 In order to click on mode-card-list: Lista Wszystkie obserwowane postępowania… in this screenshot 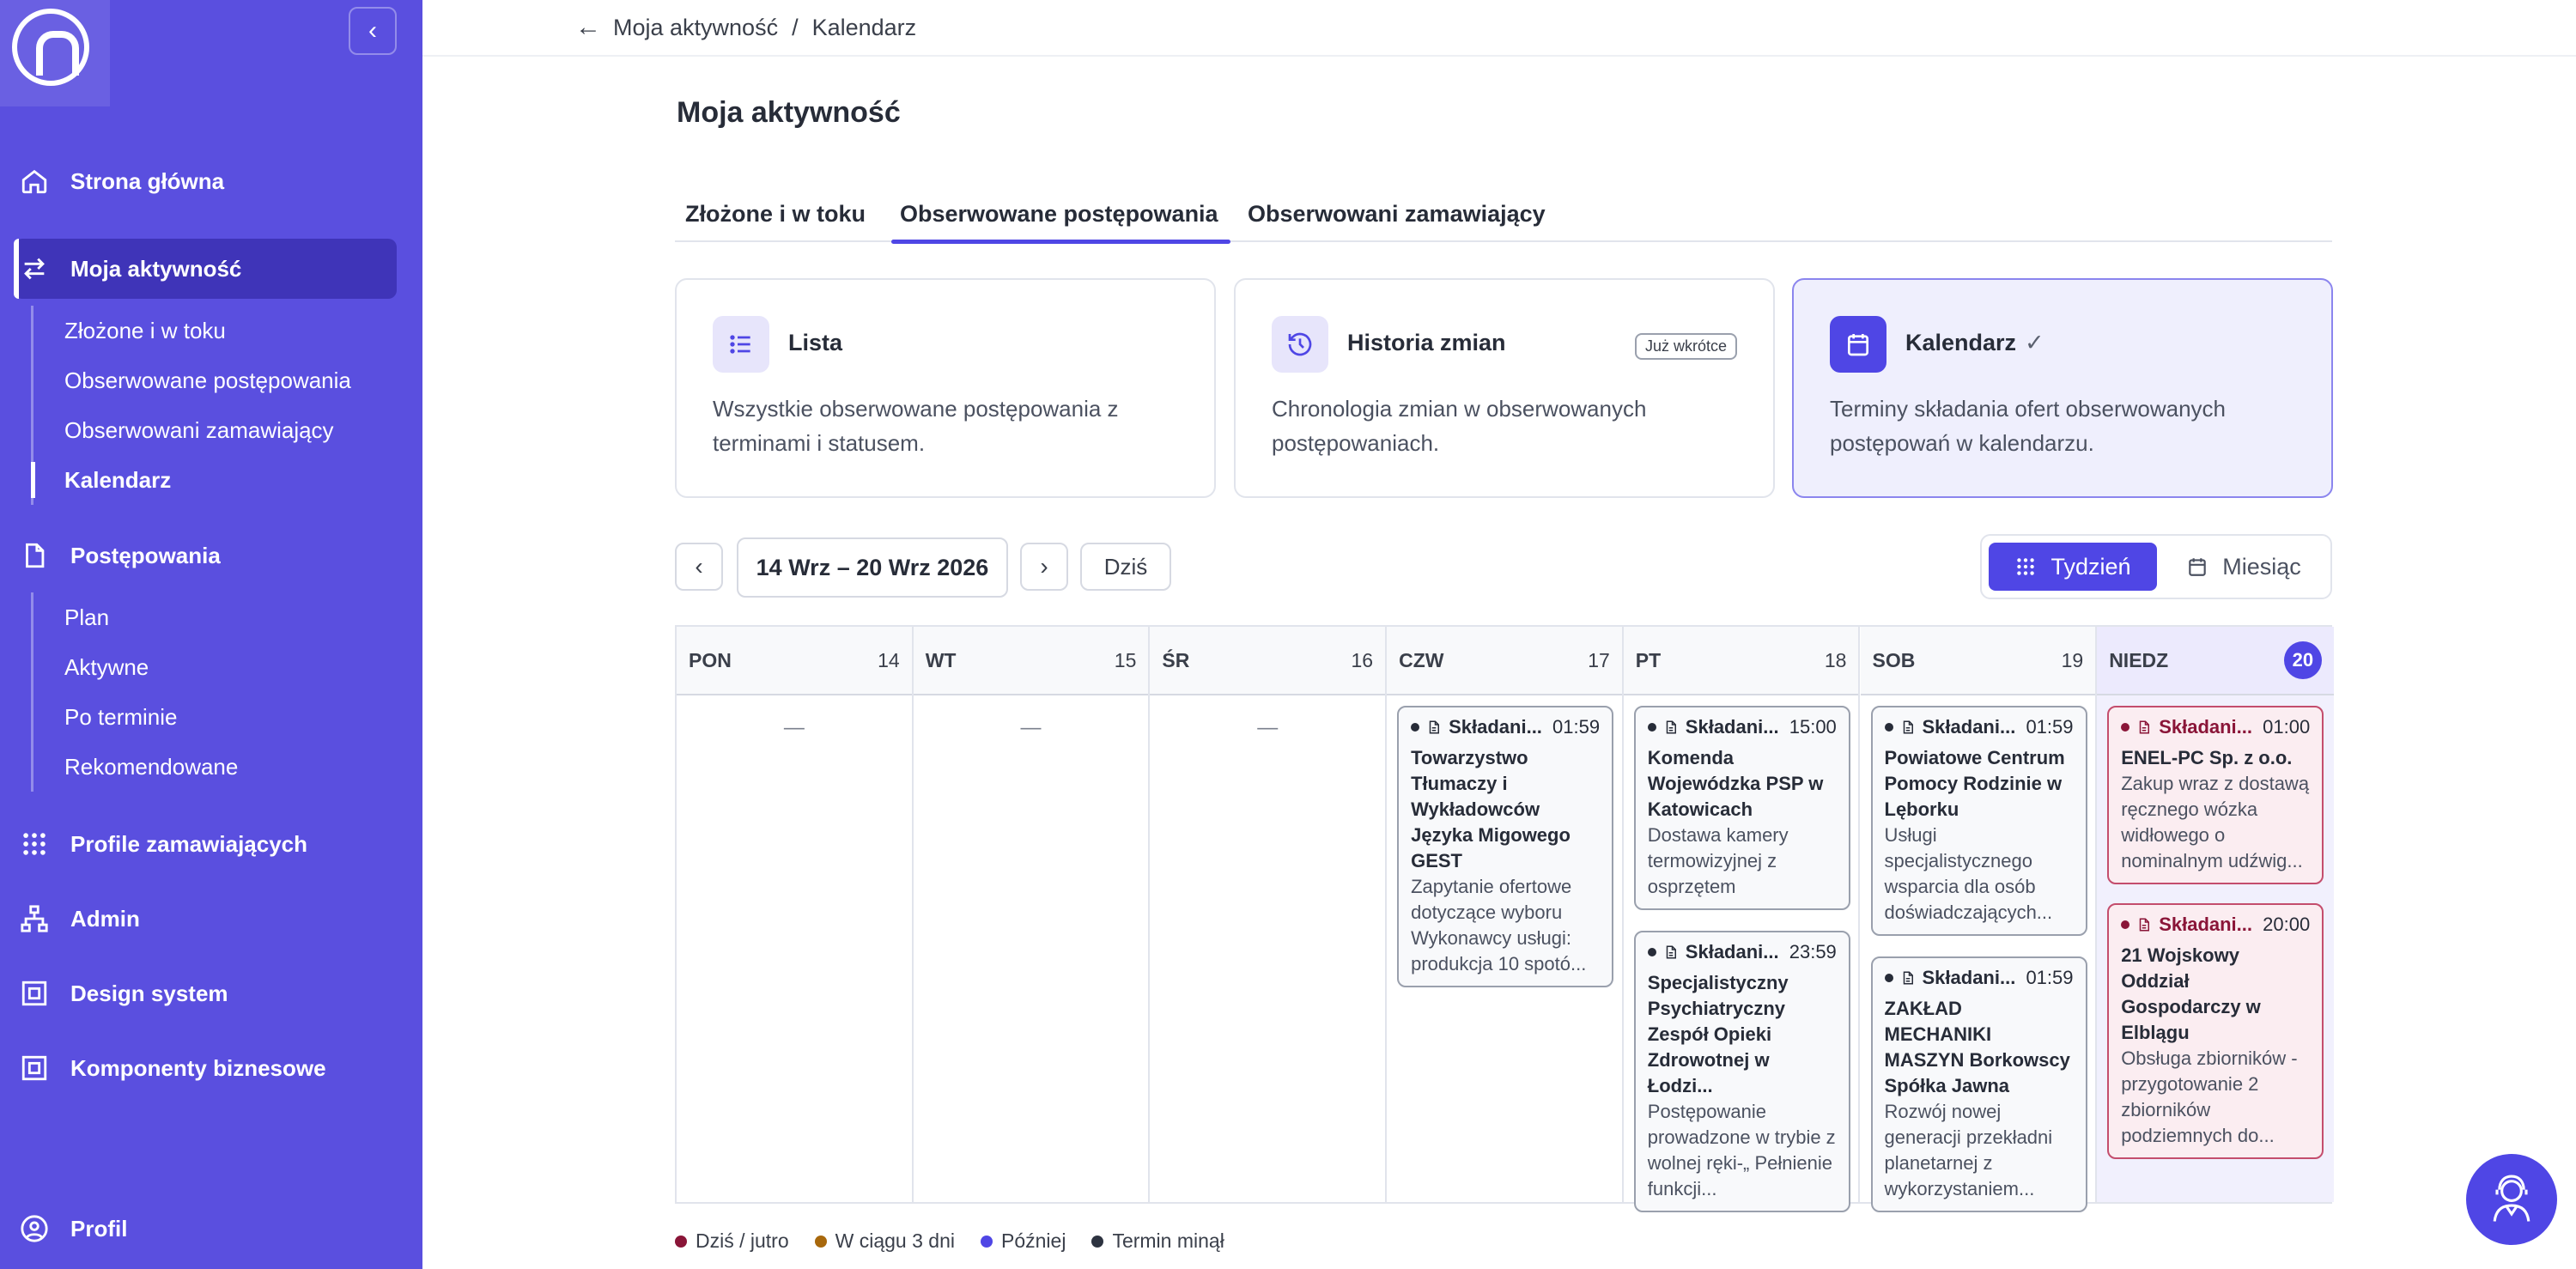, I will do `click(946, 388)`.